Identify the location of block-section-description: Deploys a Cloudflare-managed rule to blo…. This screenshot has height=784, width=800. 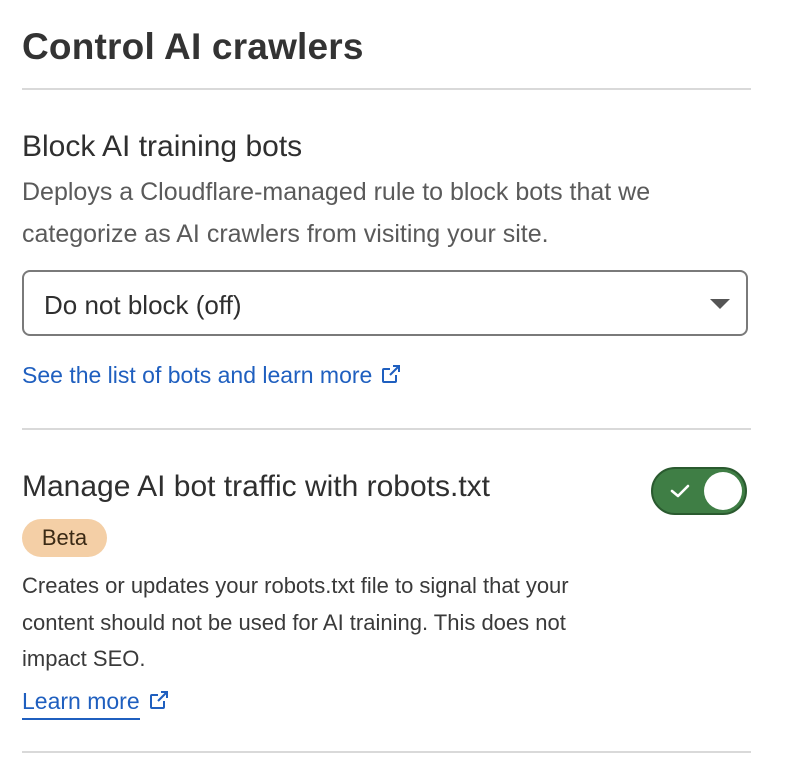
(336, 213).